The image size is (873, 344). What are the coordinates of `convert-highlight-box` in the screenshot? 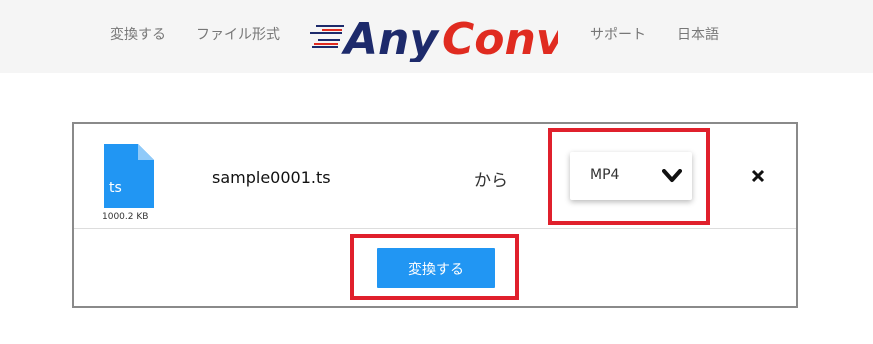 It's located at (434, 267).